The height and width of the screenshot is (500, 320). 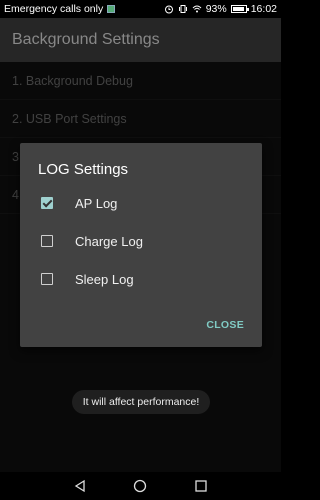 What do you see at coordinates (201, 486) in the screenshot?
I see `recents-icon` at bounding box center [201, 486].